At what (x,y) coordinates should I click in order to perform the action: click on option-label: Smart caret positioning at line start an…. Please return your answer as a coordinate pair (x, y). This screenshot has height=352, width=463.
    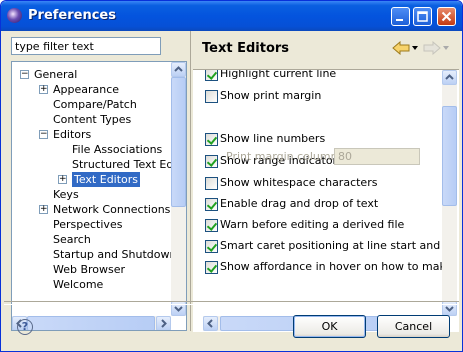
    Looking at the image, I should click on (339, 245).